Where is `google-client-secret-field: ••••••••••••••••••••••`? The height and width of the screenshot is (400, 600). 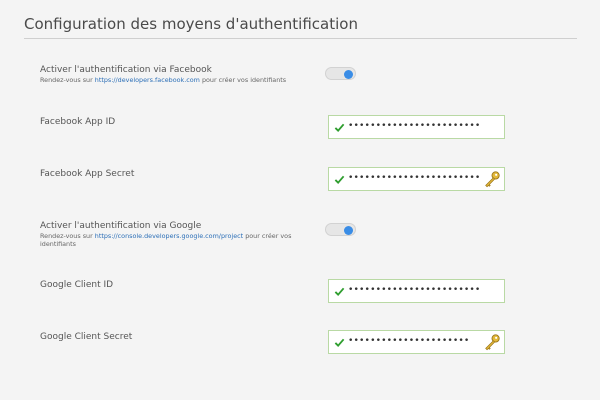
google-client-secret-field: •••••••••••••••••••••• is located at coordinates (416, 342).